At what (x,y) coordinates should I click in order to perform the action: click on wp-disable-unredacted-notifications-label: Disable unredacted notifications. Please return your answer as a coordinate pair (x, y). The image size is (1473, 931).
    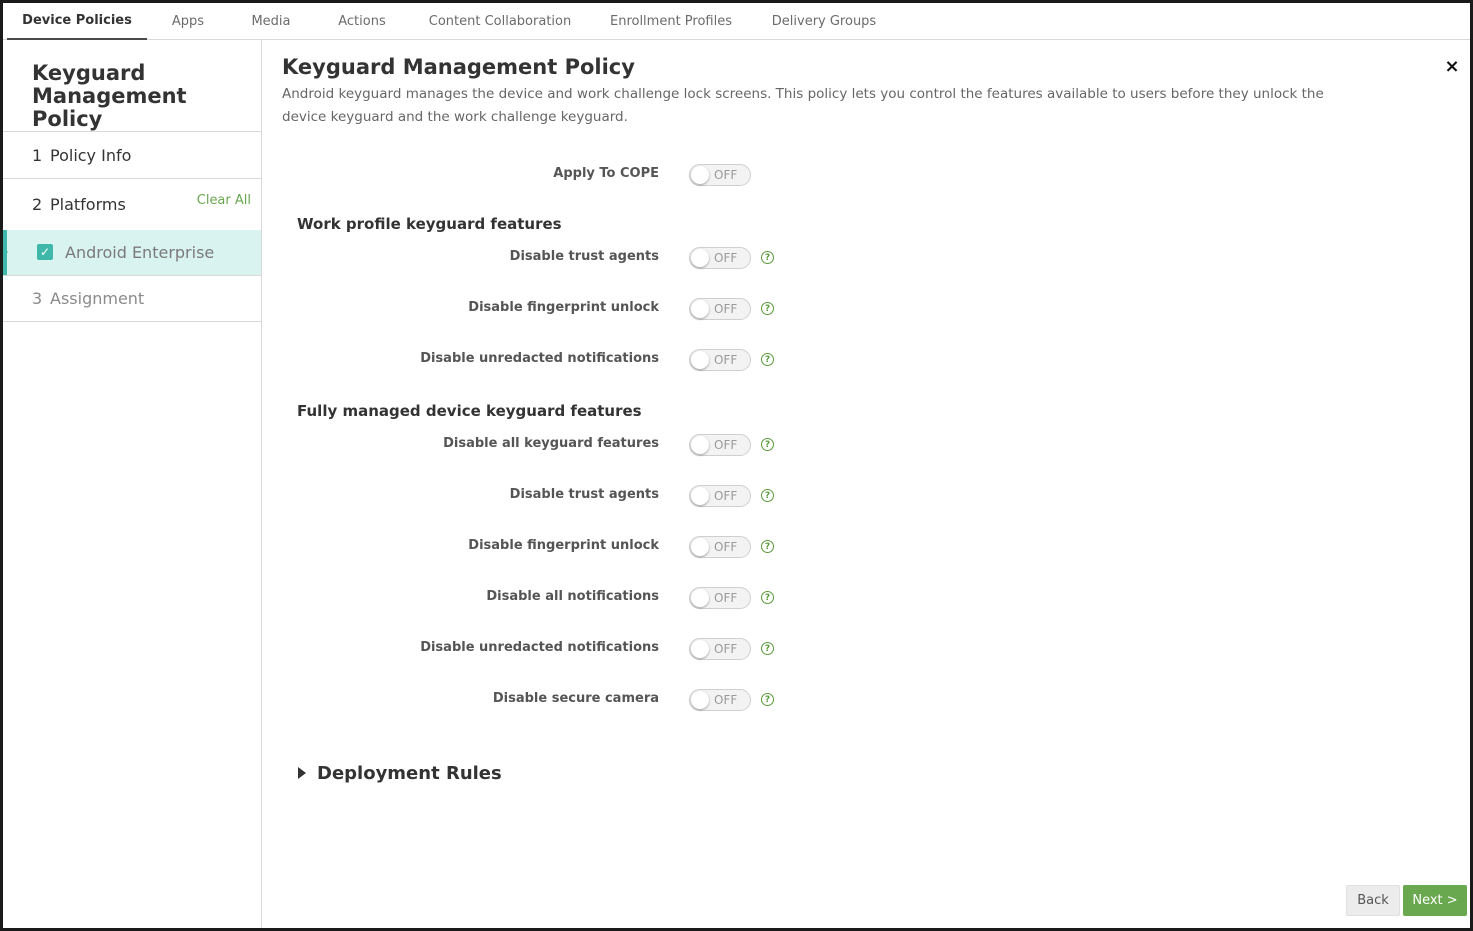
    Looking at the image, I should click on (539, 358).